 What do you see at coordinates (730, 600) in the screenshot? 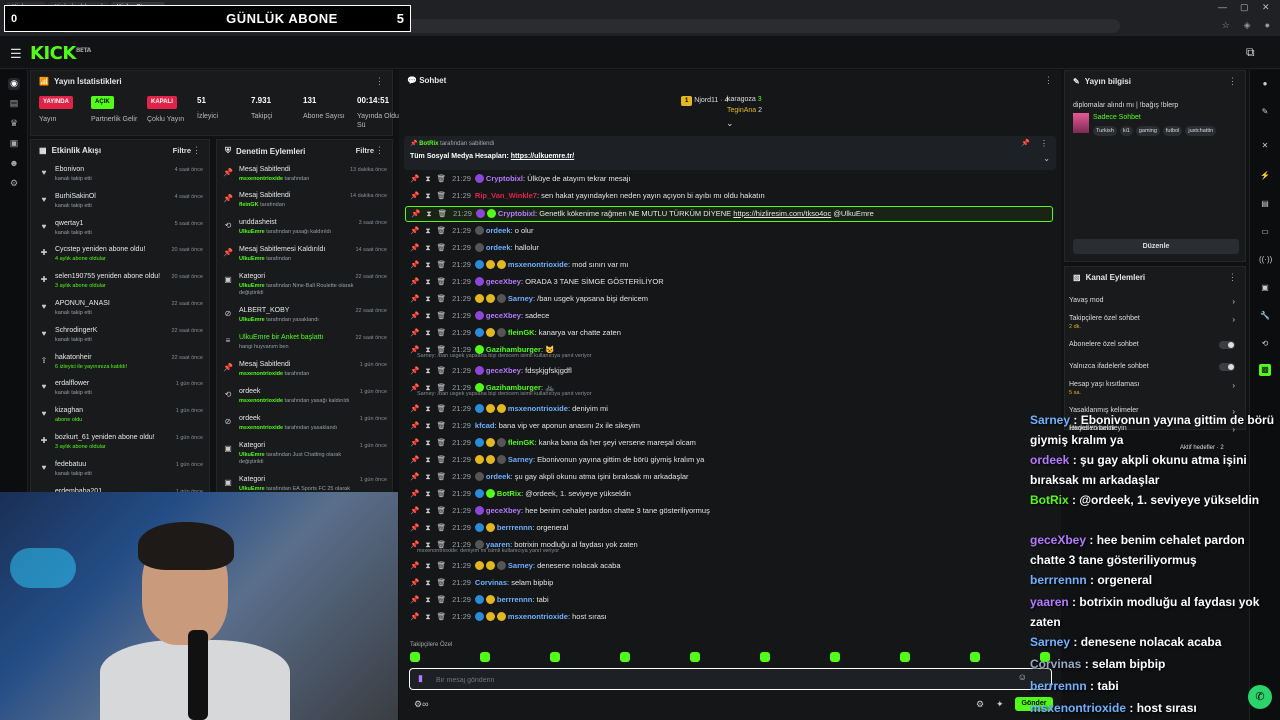
I see `chat-message: 📌 ⧗ 🗑 21:29 berrrennn: tabi` at bounding box center [730, 600].